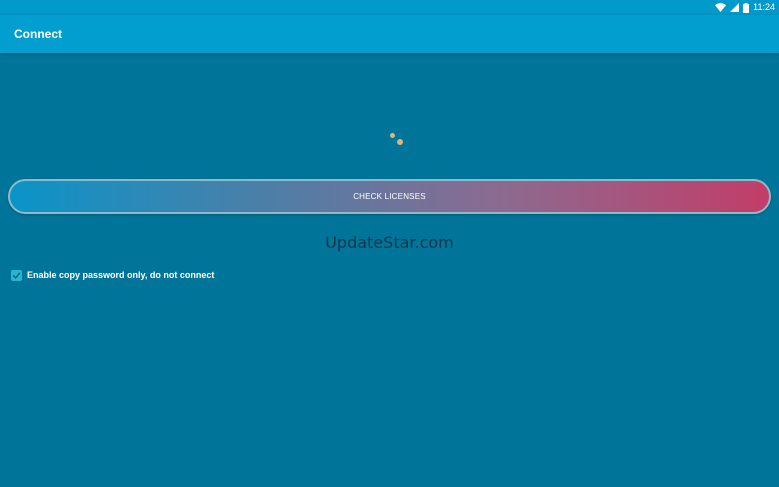  I want to click on page-title: Connect, so click(38, 34).